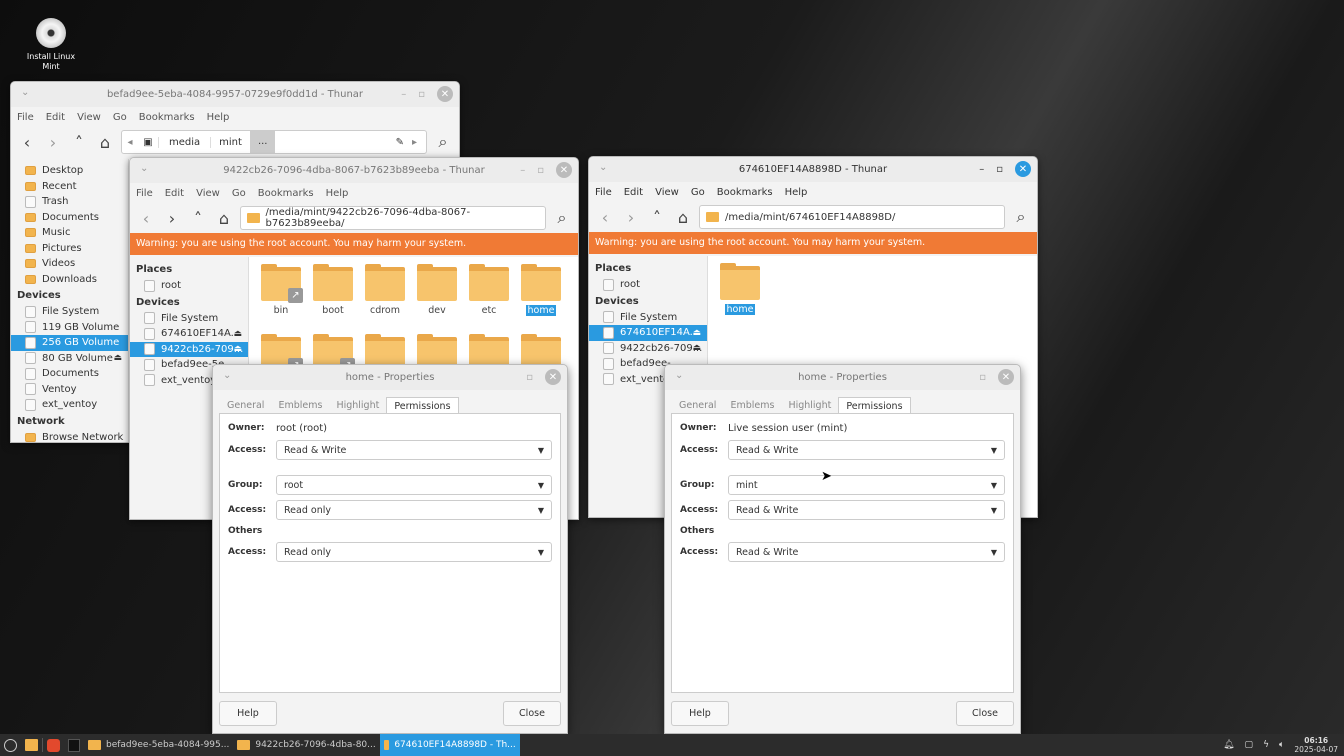 The image size is (1344, 756). What do you see at coordinates (437, 296) in the screenshot?
I see `folder-item-dev: dev` at bounding box center [437, 296].